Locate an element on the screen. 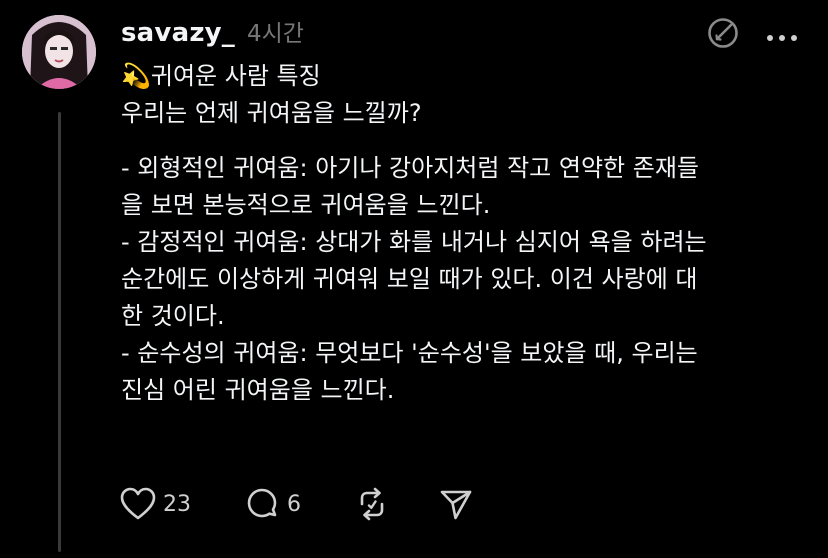 Image resolution: width=828 pixels, height=558 pixels. share-button is located at coordinates (456, 504).